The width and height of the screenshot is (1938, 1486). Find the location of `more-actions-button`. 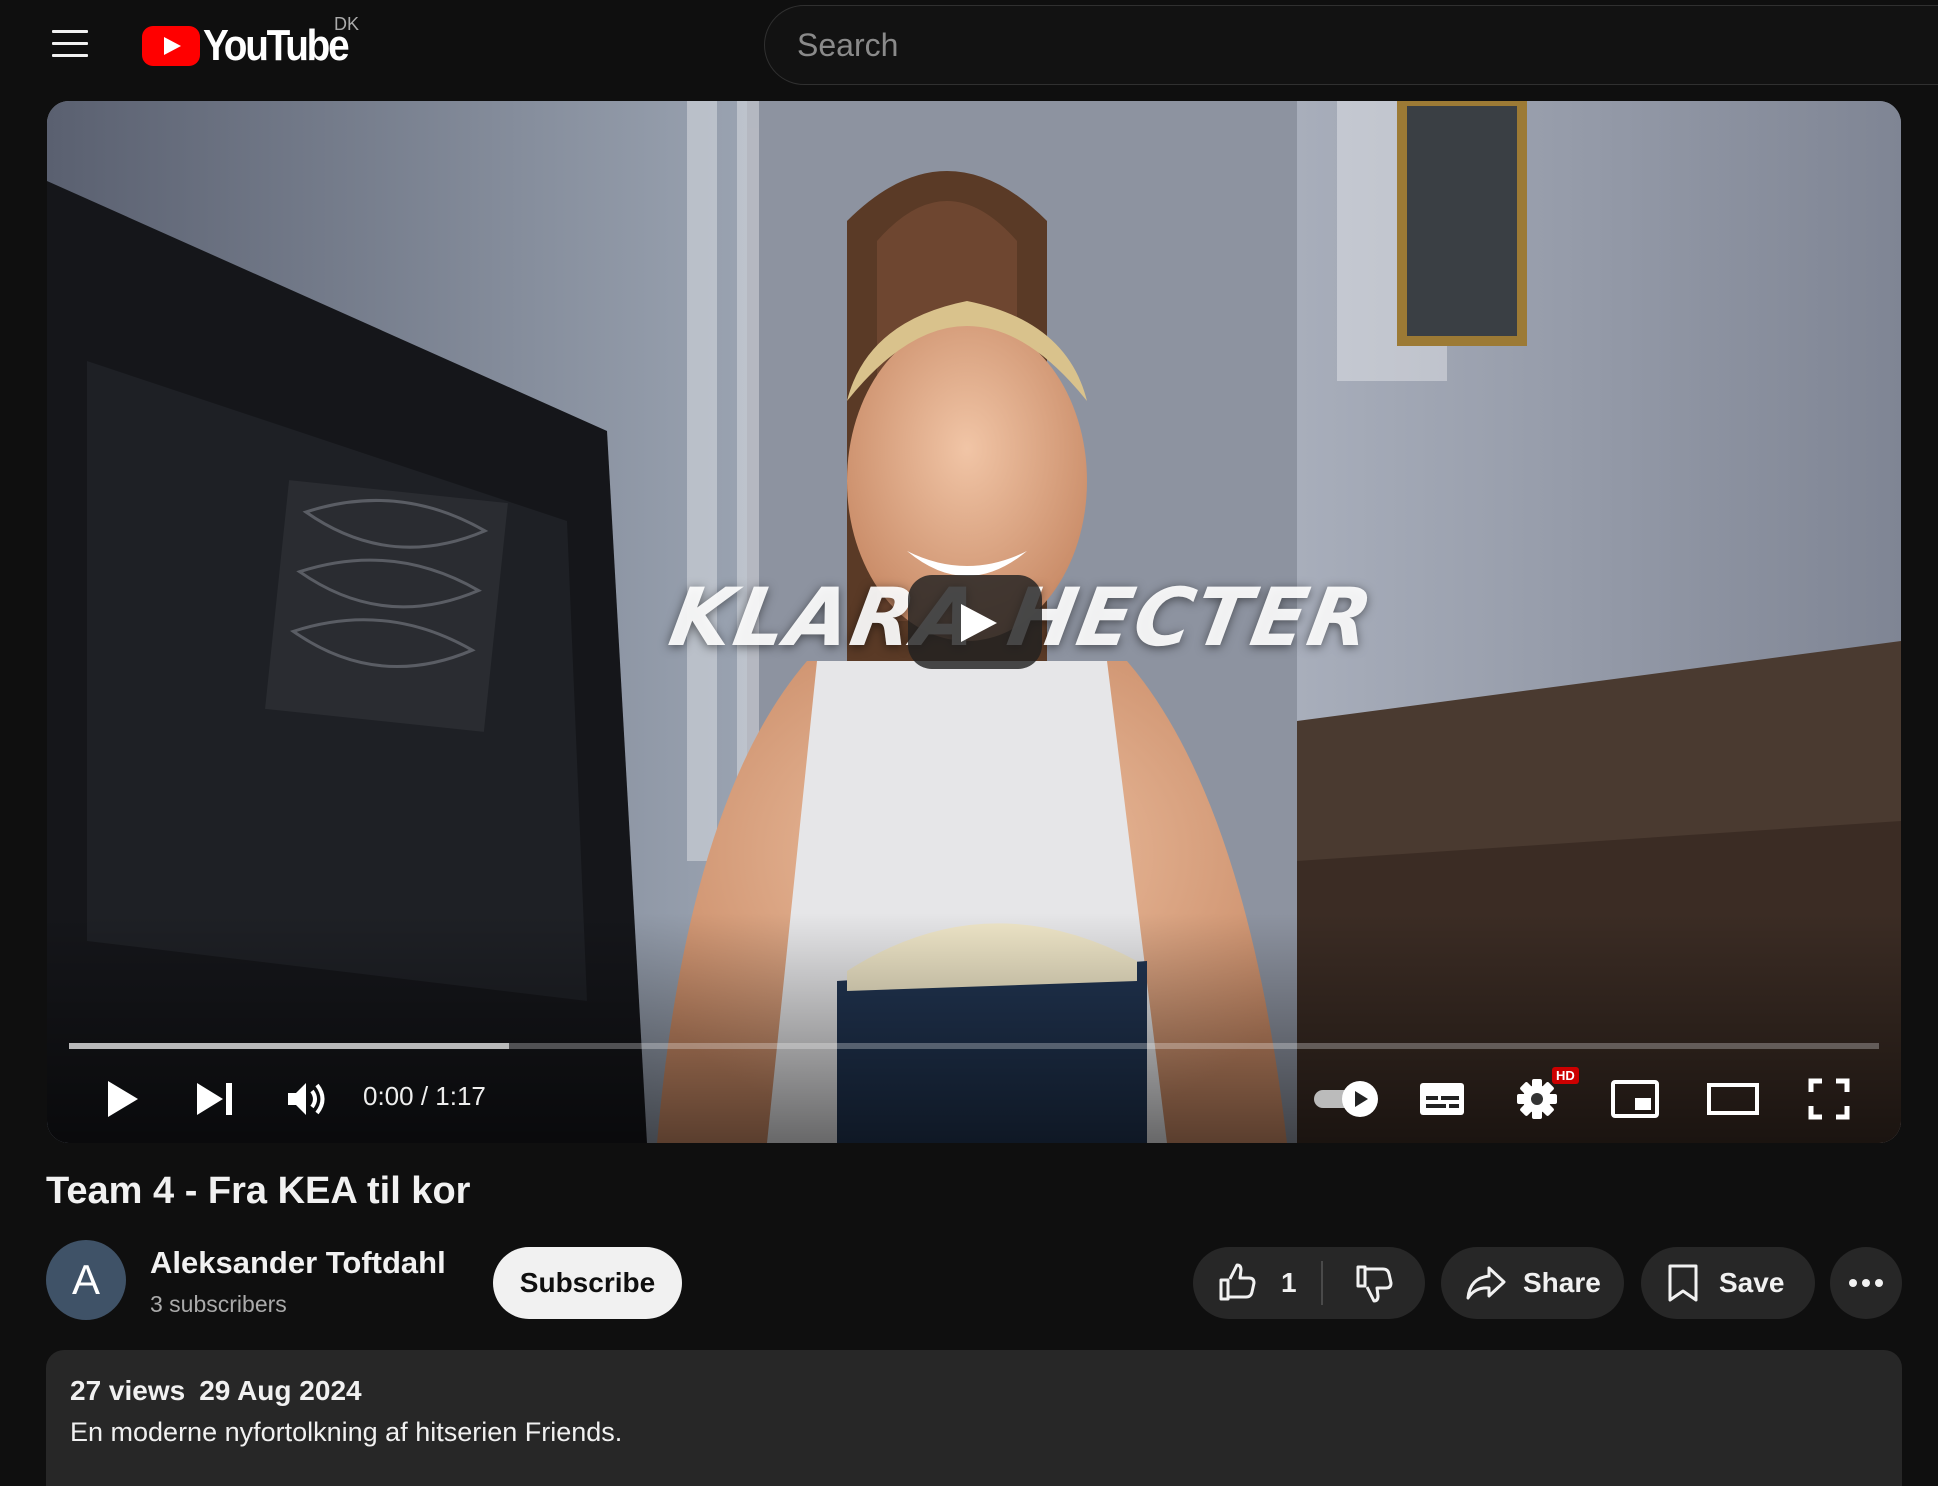

more-actions-button is located at coordinates (1866, 1283).